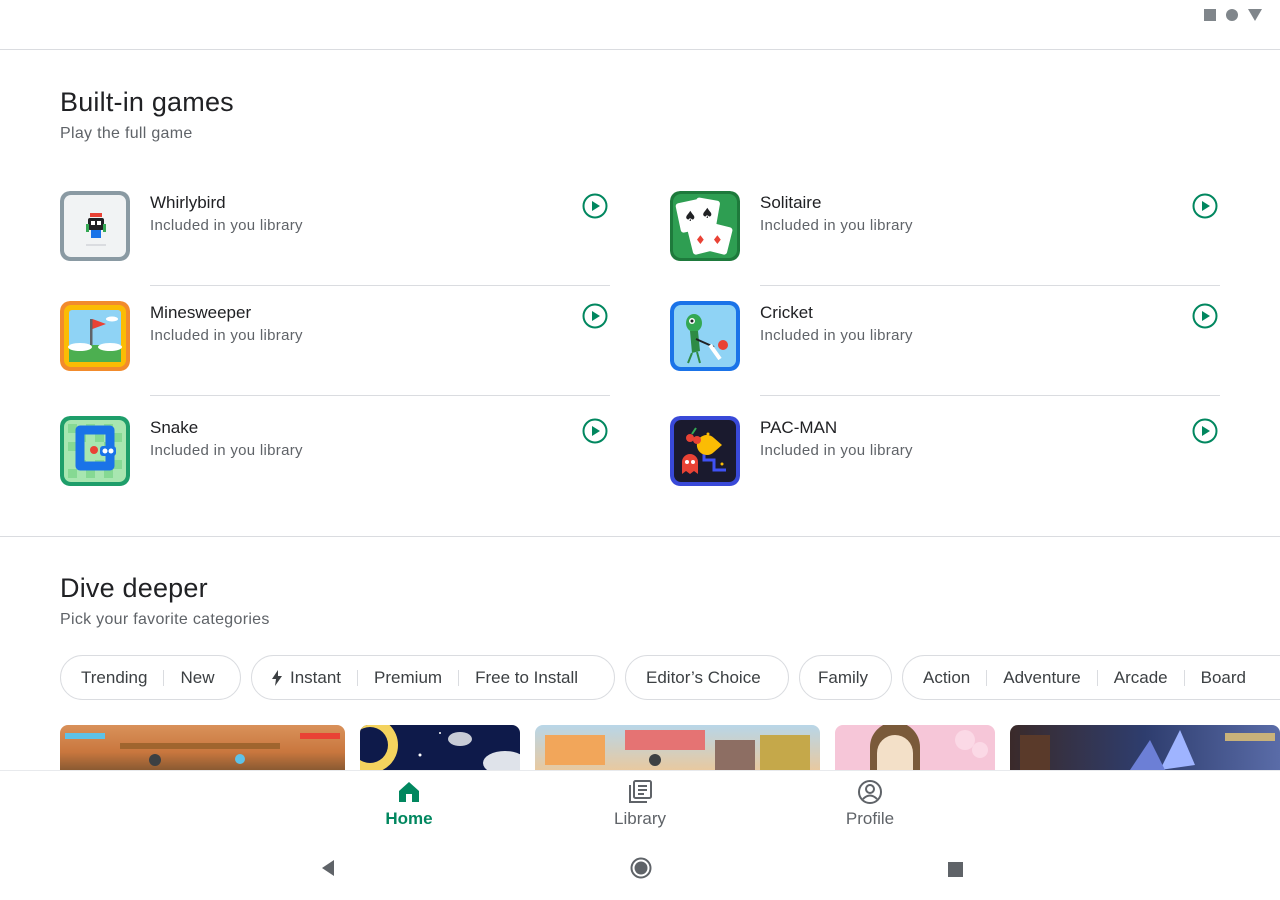 This screenshot has height=900, width=1280. I want to click on game-name: Cricket, so click(786, 312).